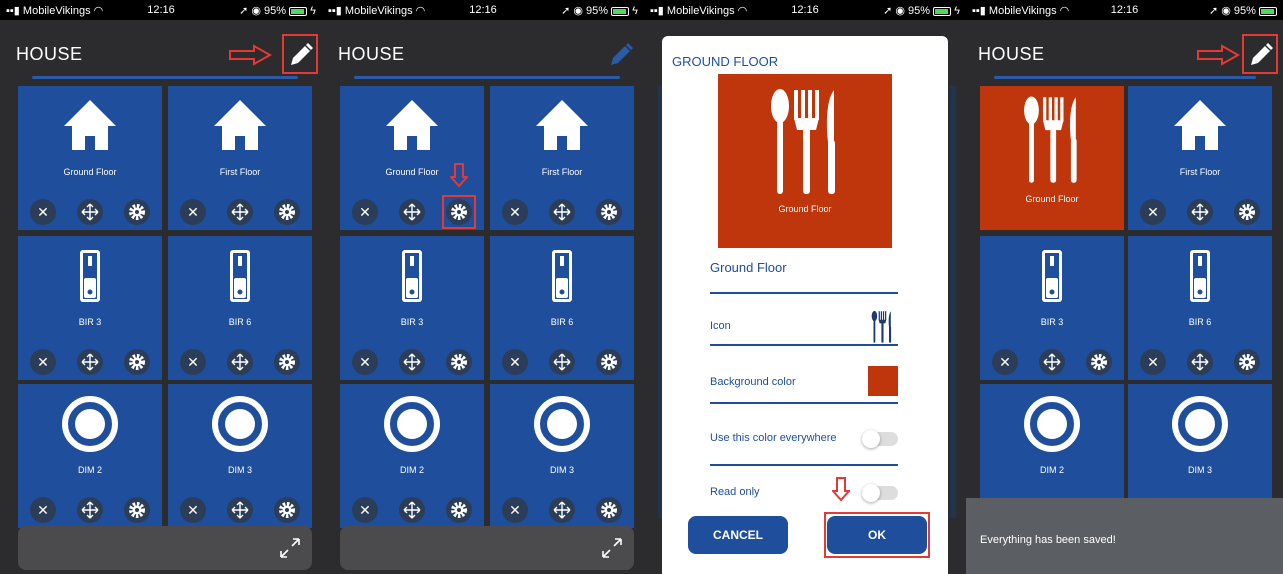  I want to click on read-only-toggle, so click(880, 493).